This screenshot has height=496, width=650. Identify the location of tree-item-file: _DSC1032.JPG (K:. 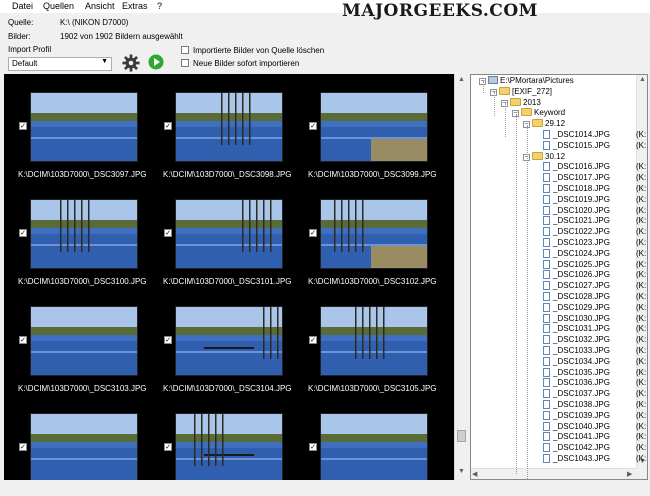
(594, 340).